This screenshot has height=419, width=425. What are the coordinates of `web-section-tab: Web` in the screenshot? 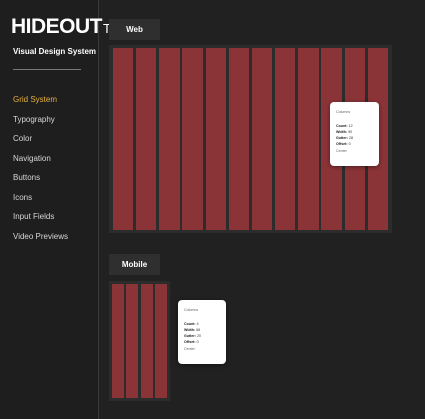 It's located at (134, 29).